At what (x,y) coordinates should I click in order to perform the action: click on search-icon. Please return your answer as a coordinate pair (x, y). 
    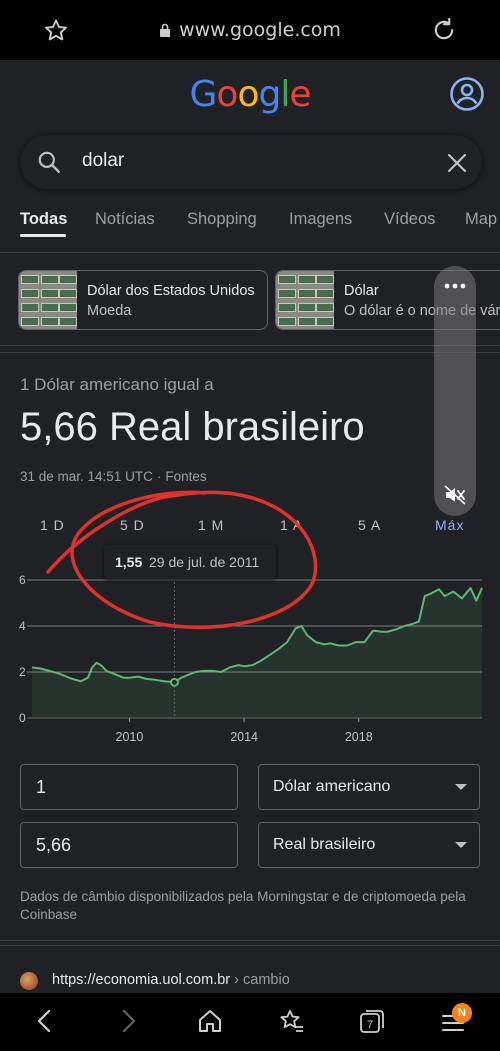
    Looking at the image, I should click on (49, 162).